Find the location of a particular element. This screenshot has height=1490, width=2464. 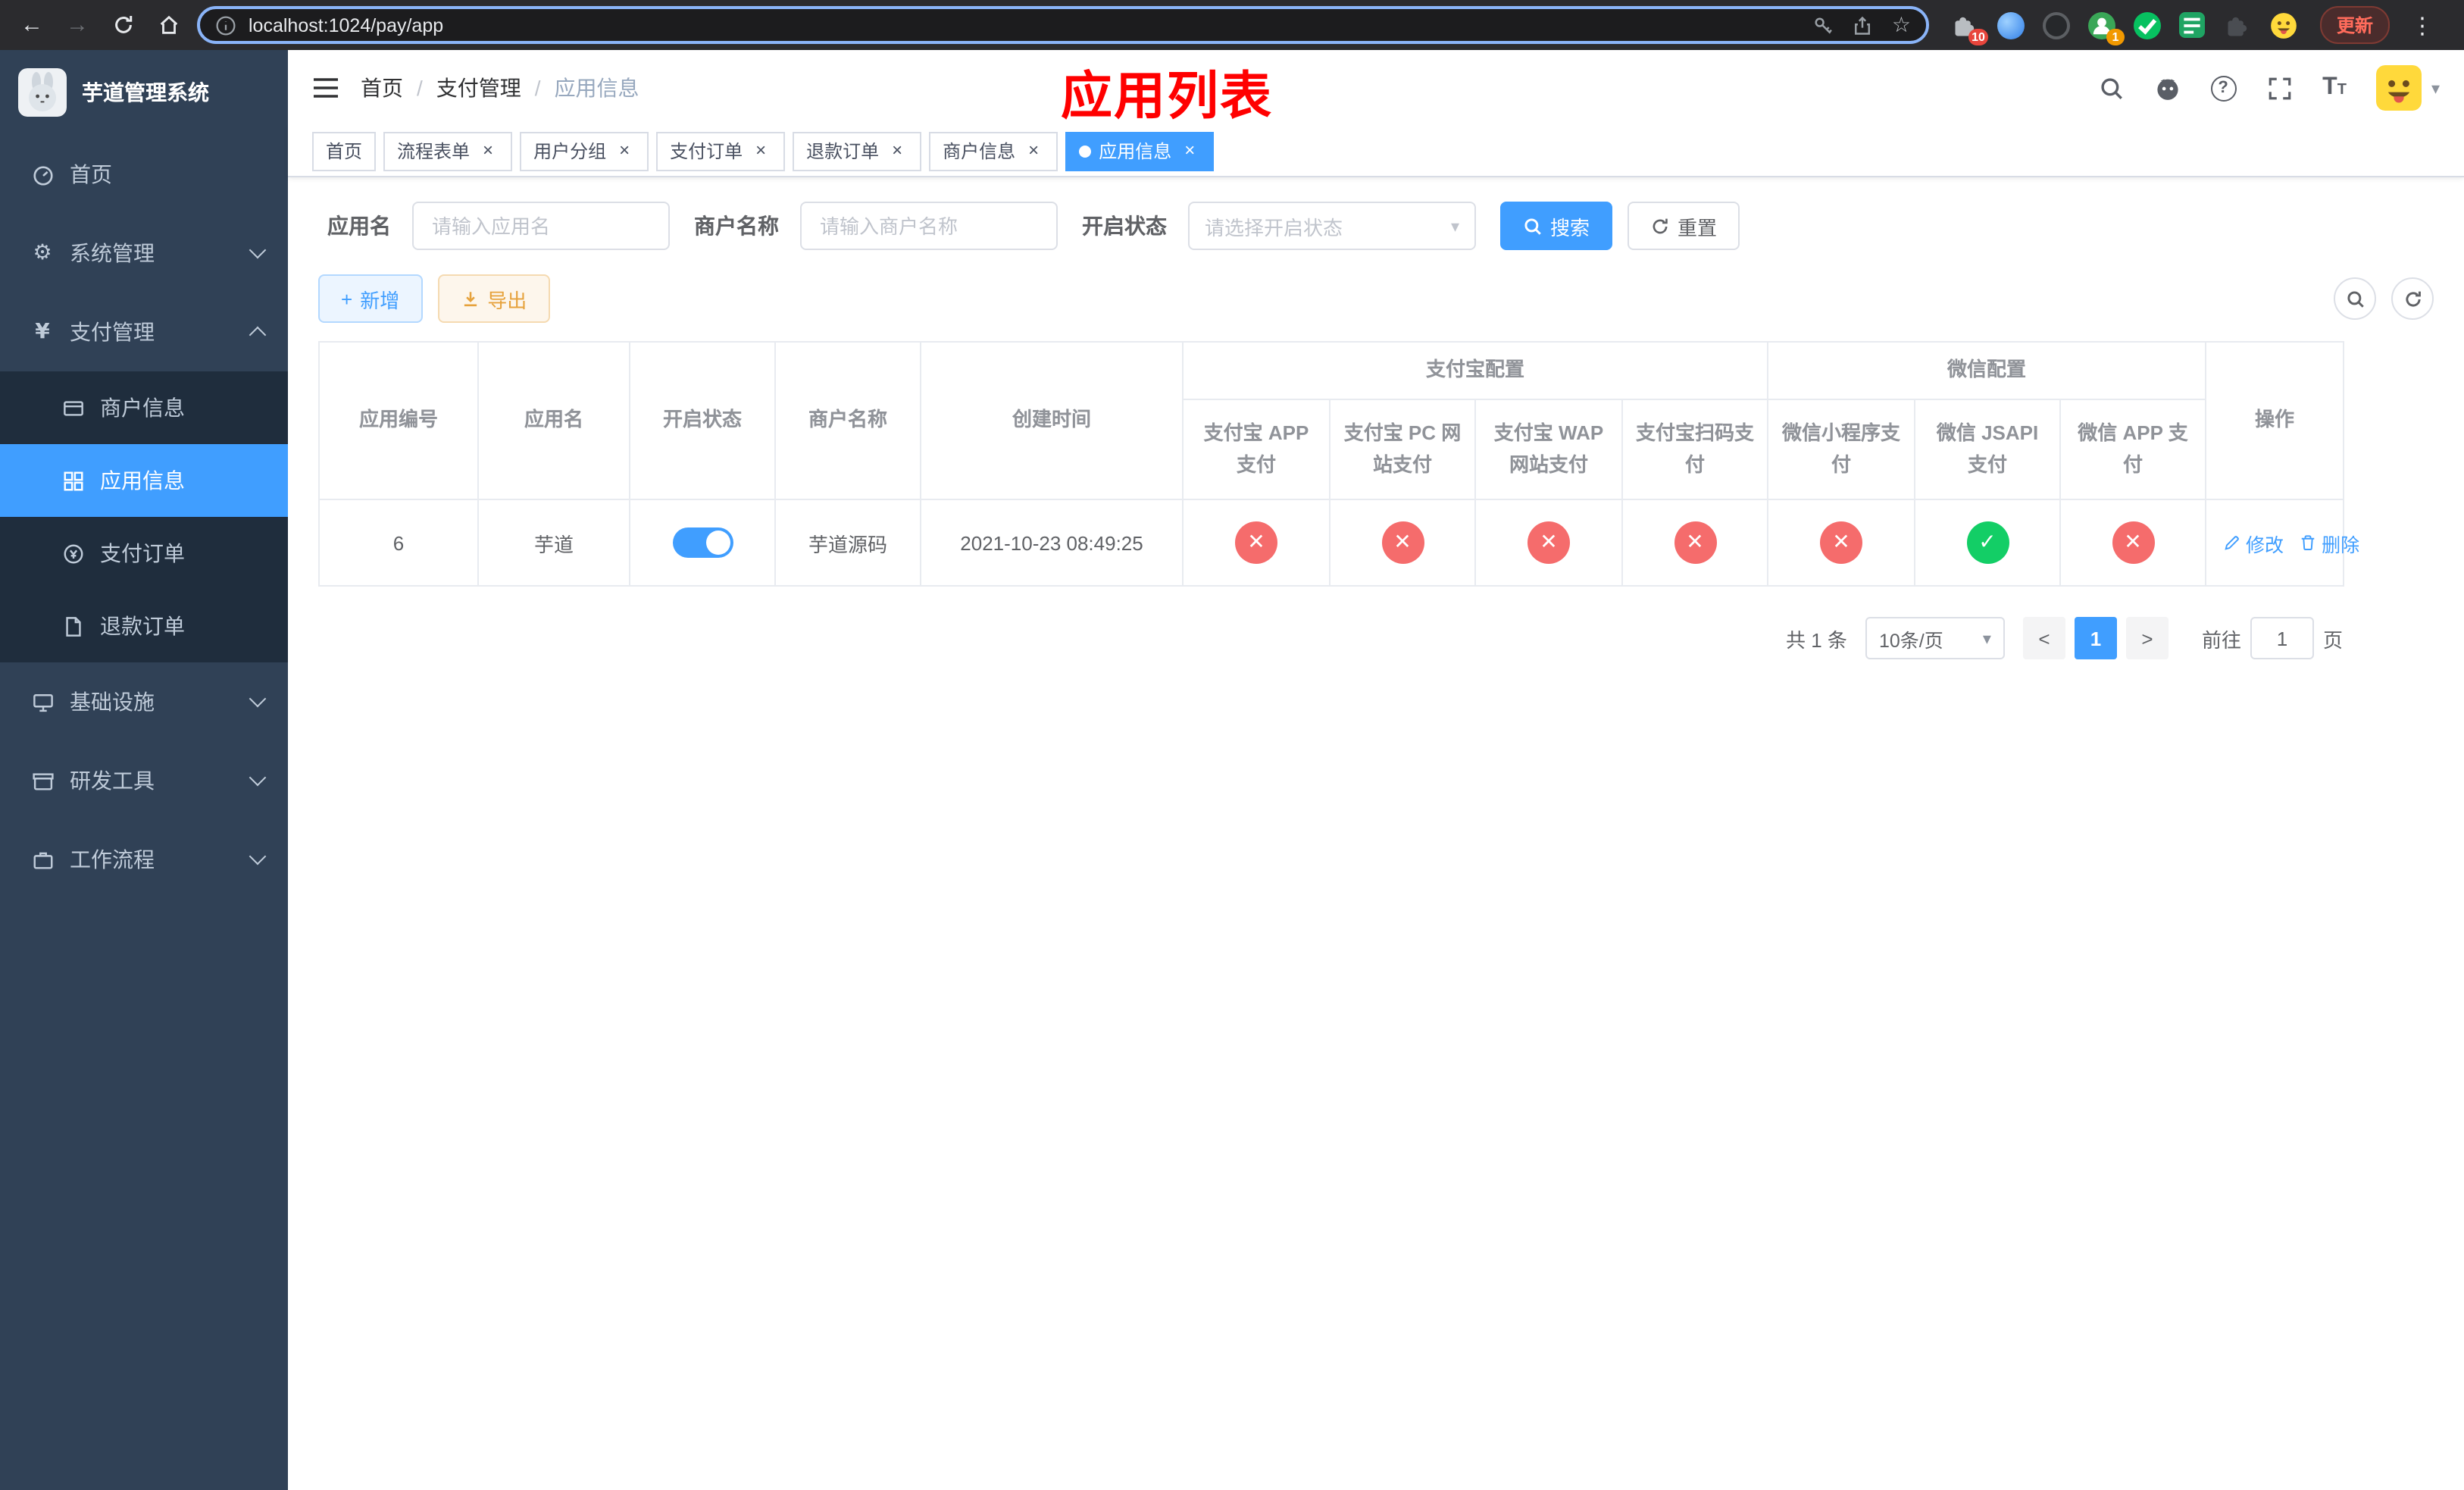

tab-home: 首页 is located at coordinates (344, 151).